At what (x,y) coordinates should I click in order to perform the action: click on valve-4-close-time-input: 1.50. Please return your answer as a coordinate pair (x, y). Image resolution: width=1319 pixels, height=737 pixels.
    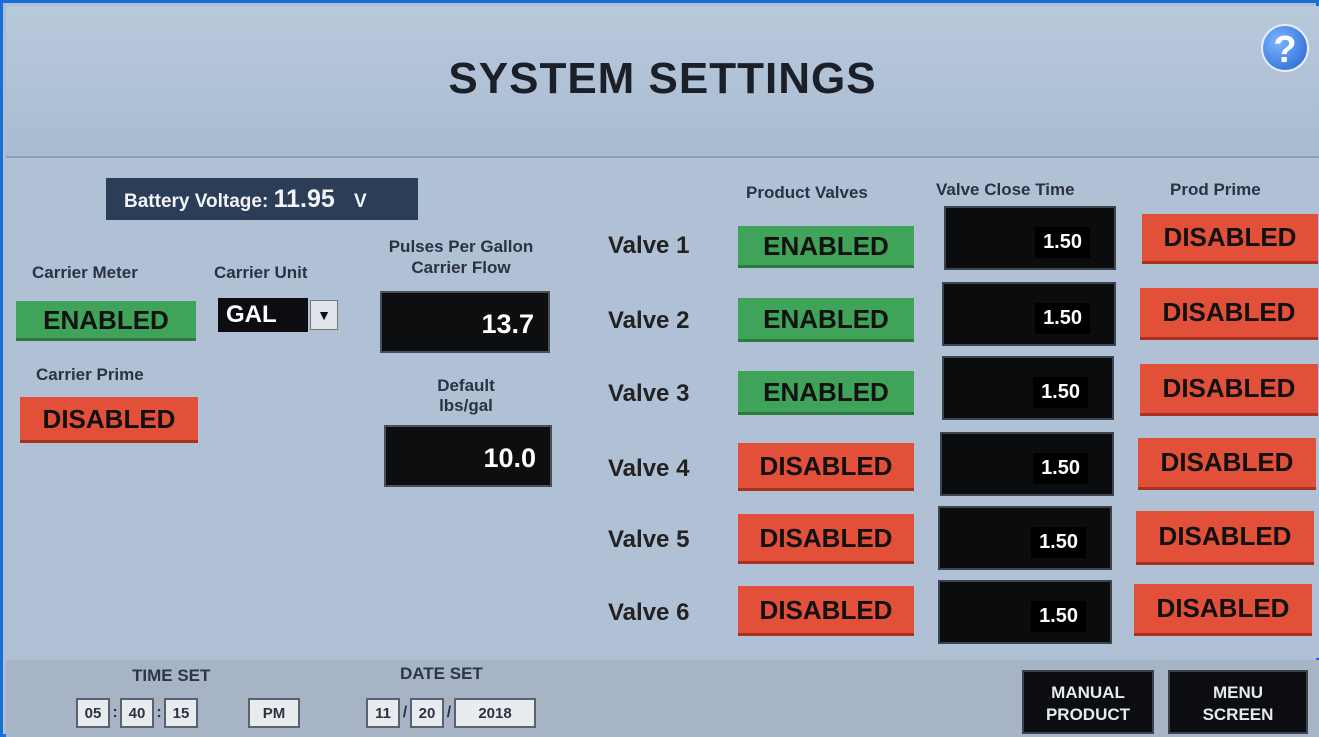
    Looking at the image, I should click on (1027, 464).